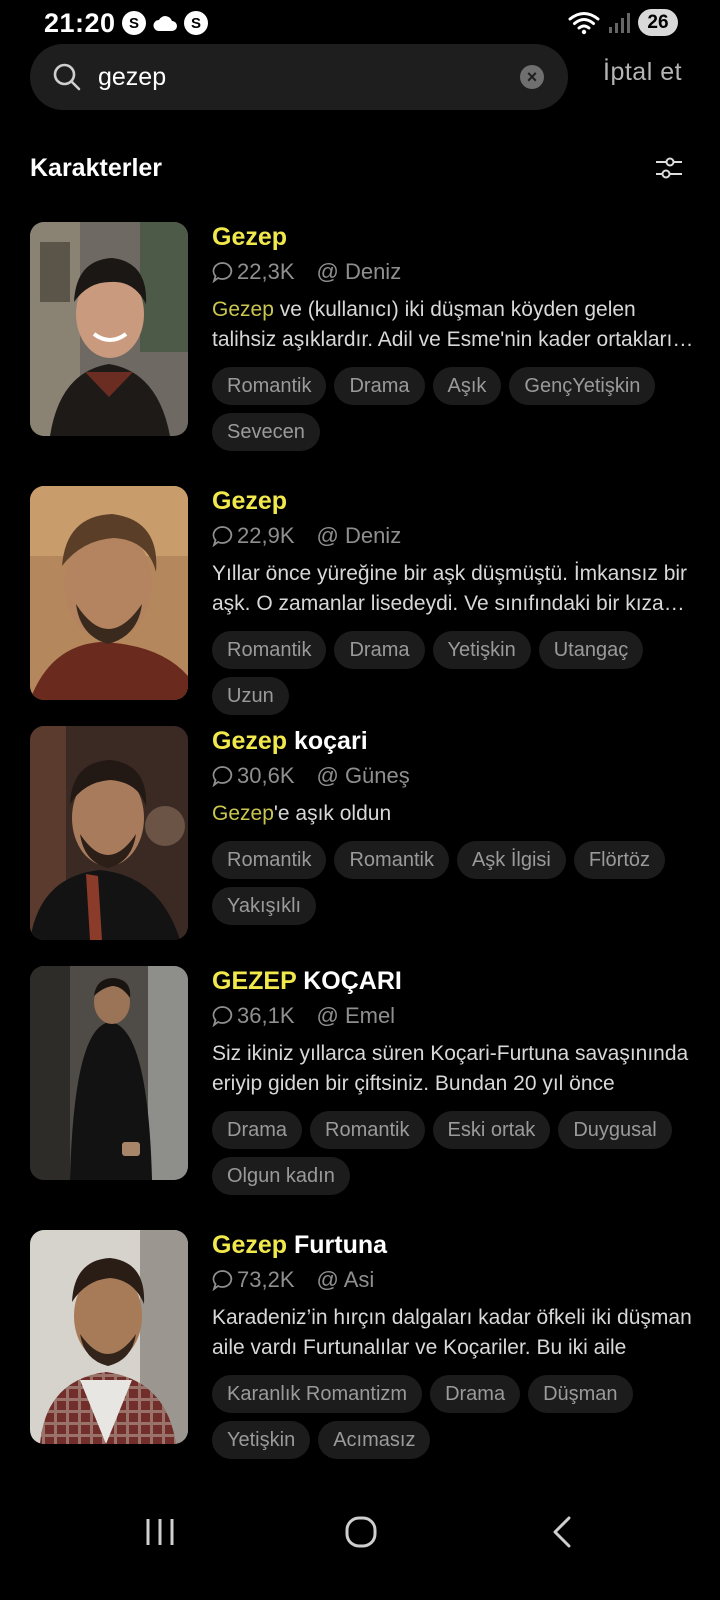 Image resolution: width=720 pixels, height=1600 pixels. I want to click on chat-count: 22,9K, so click(266, 535).